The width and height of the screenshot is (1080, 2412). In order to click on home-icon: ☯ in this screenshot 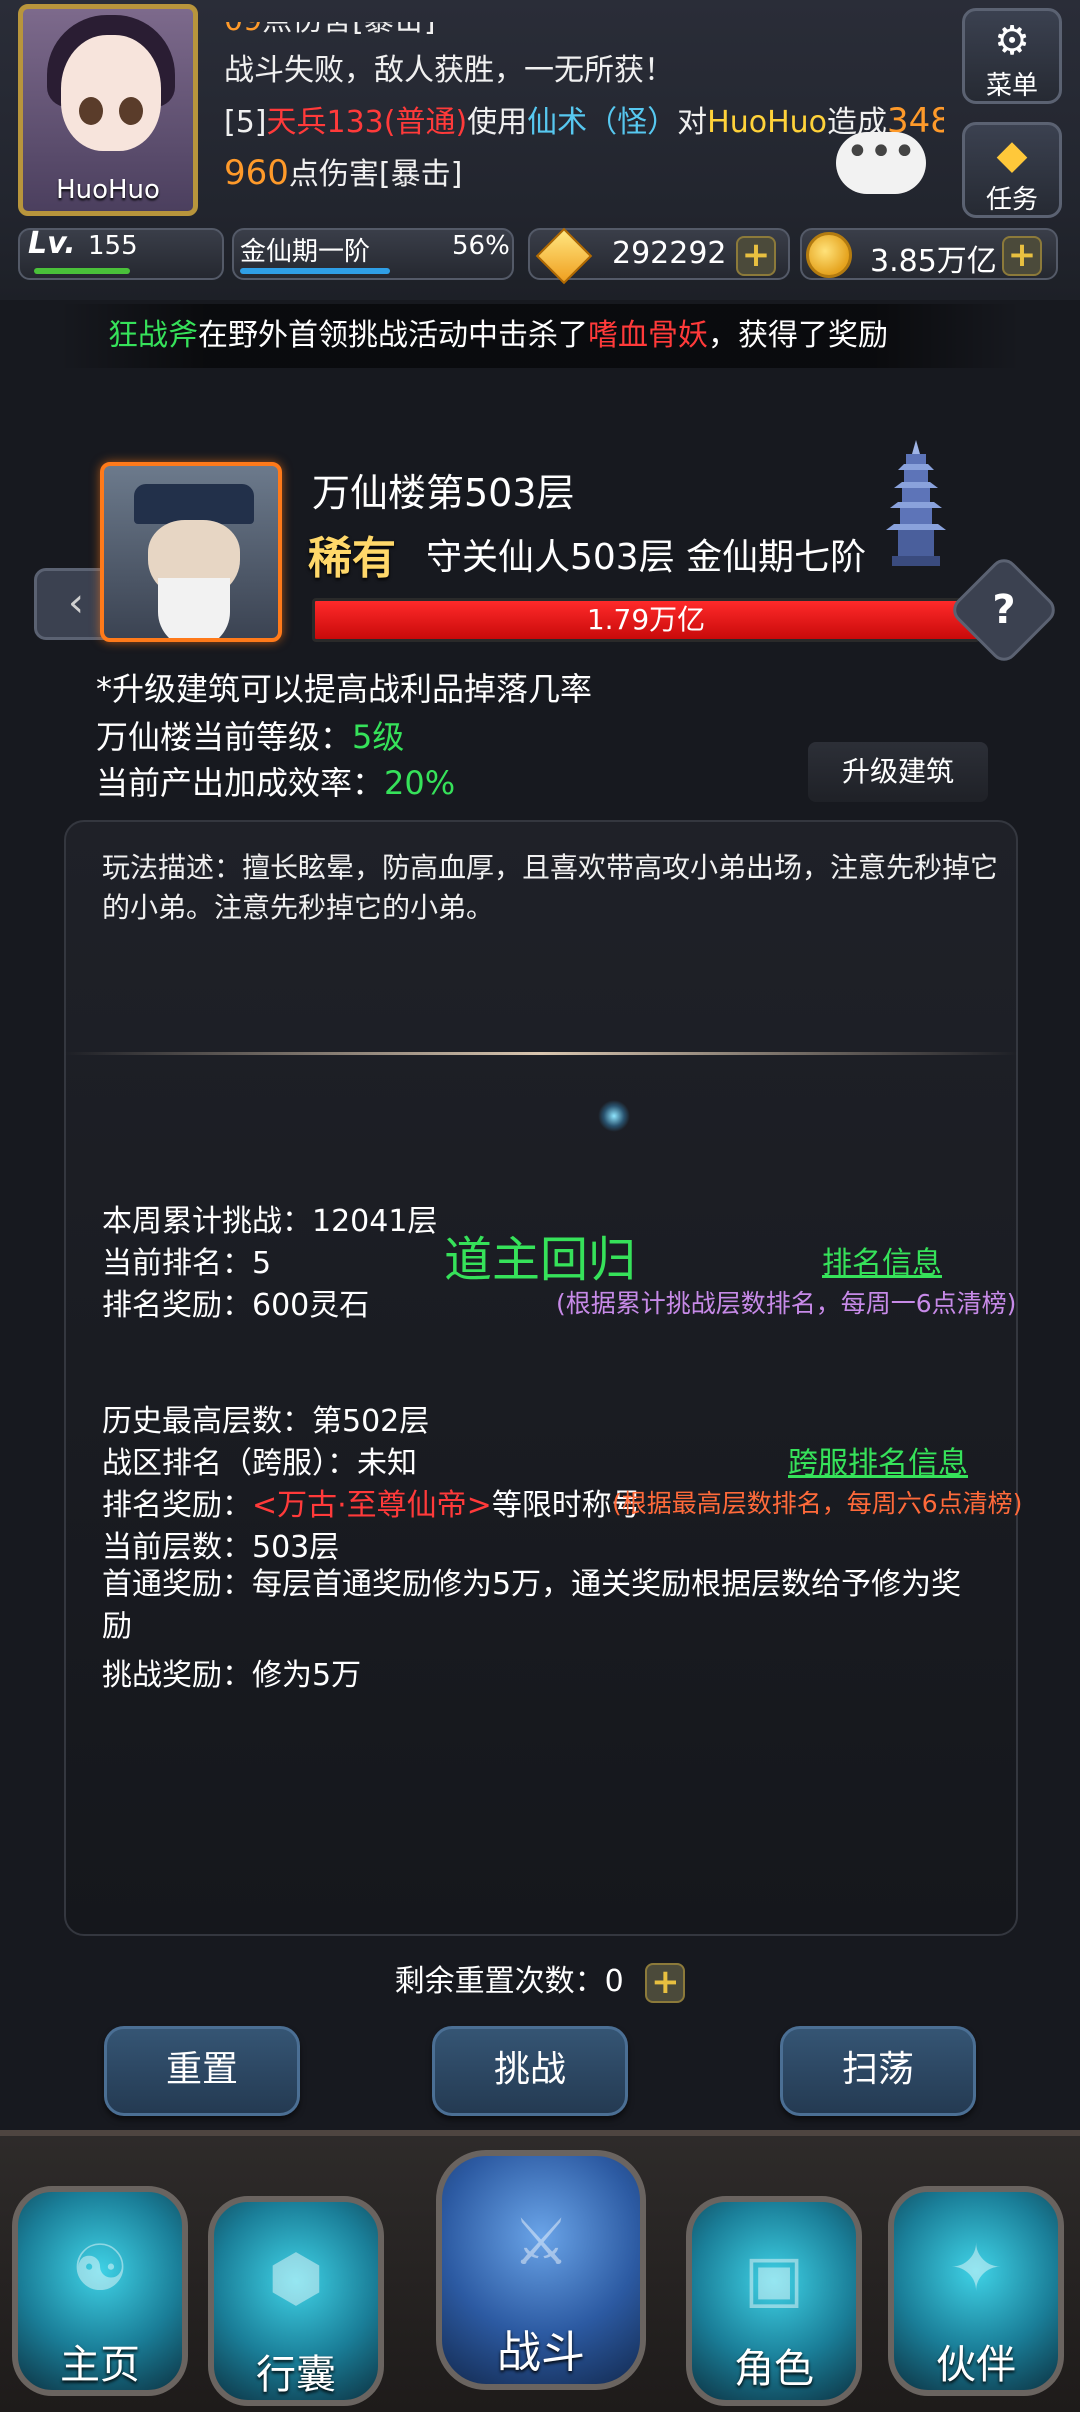, I will do `click(100, 2269)`.